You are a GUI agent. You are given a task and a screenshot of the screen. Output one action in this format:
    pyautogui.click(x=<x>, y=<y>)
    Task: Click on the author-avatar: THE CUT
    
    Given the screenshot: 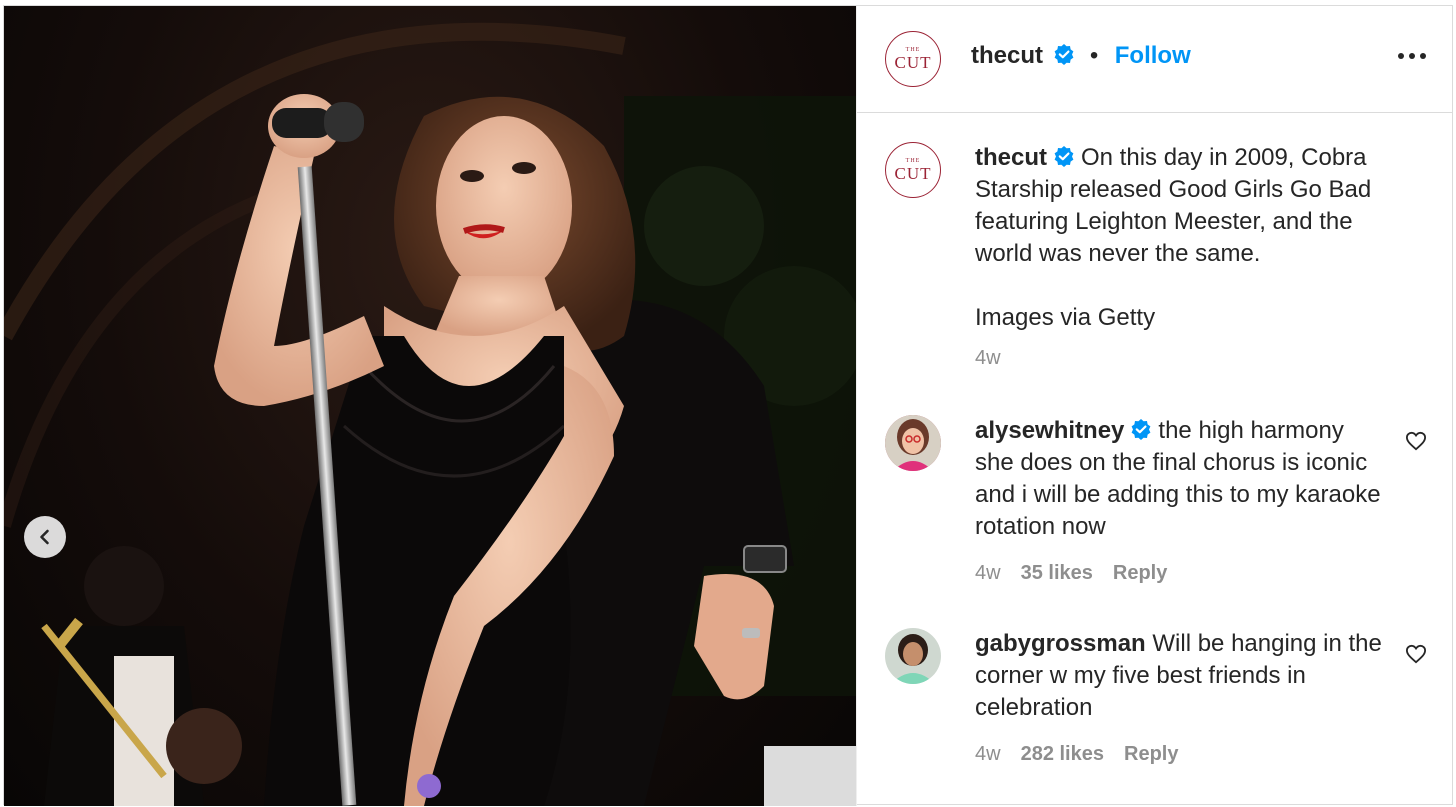 What is the action you would take?
    pyautogui.click(x=913, y=59)
    